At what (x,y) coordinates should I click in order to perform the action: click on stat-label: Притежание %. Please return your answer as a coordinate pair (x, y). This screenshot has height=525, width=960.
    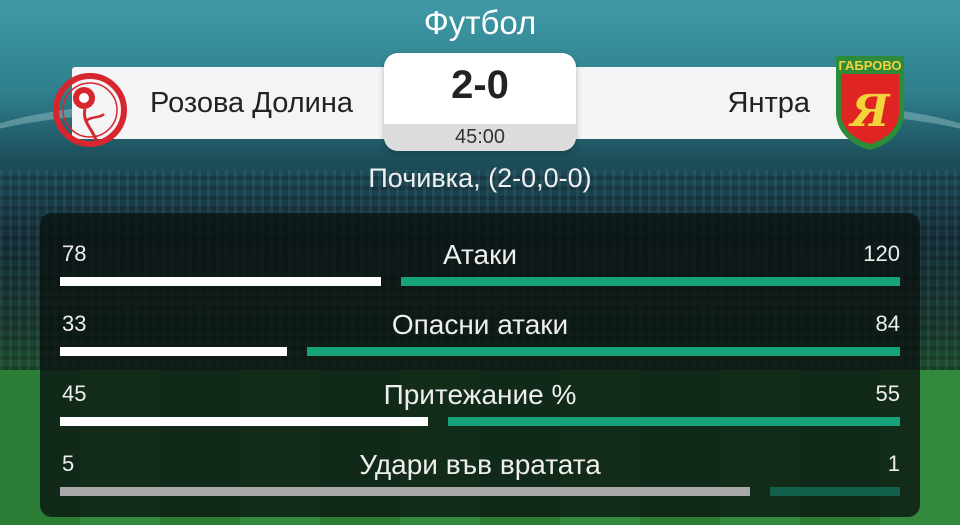
    Looking at the image, I should click on (480, 394).